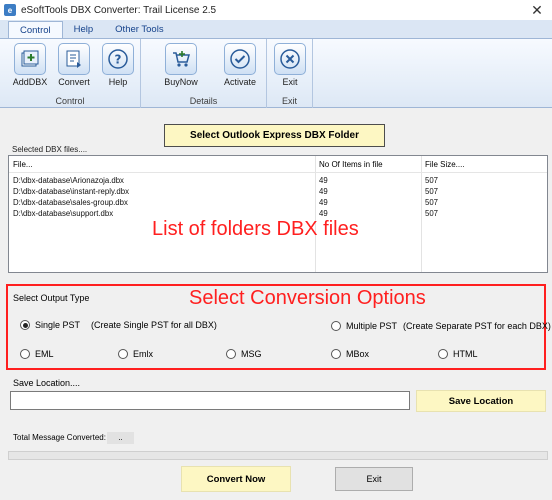  I want to click on total-converted-label: Total Message Converted:, so click(59, 437).